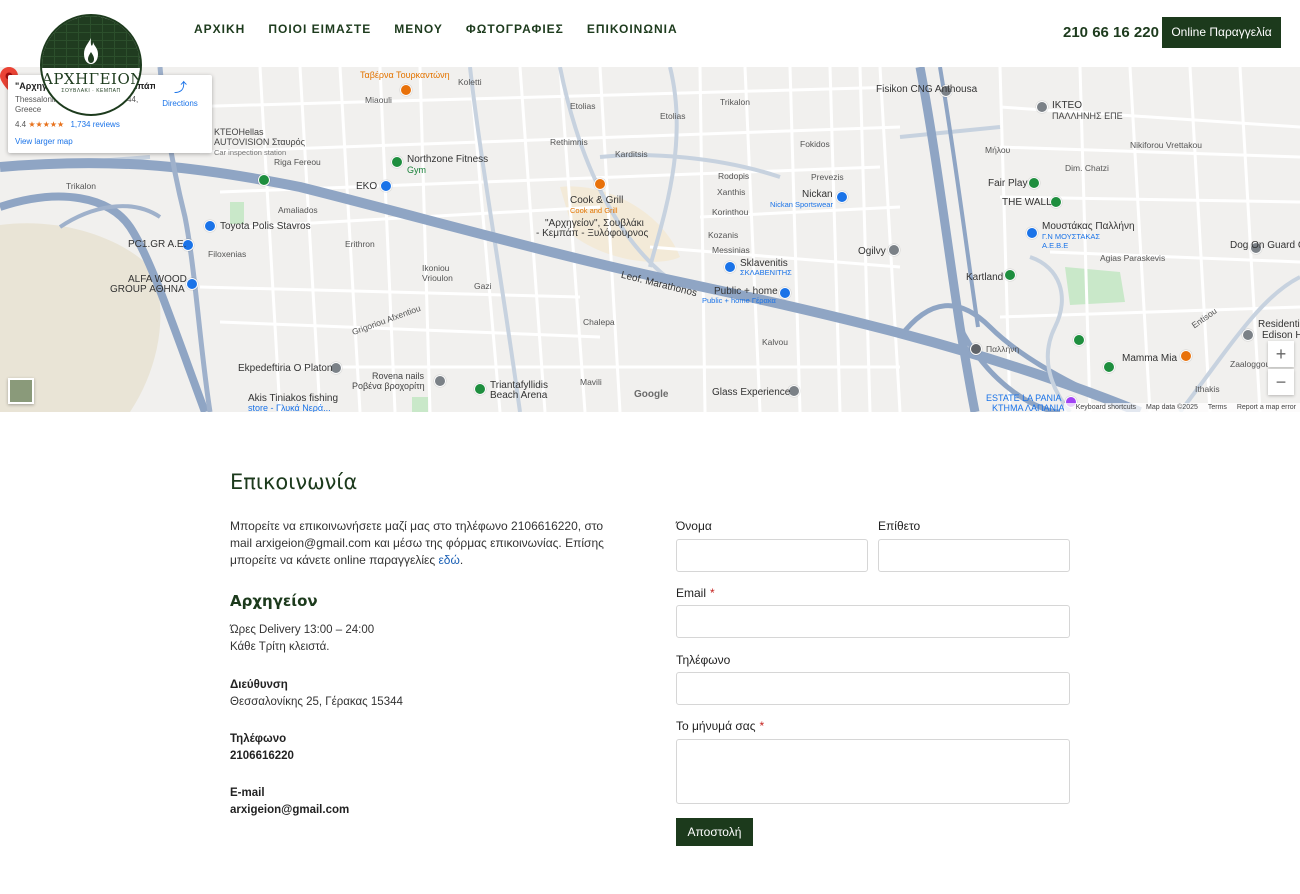 This screenshot has height=894, width=1300. Describe the element at coordinates (210, 226) in the screenshot. I see `car-dealer-pin-icon` at that location.